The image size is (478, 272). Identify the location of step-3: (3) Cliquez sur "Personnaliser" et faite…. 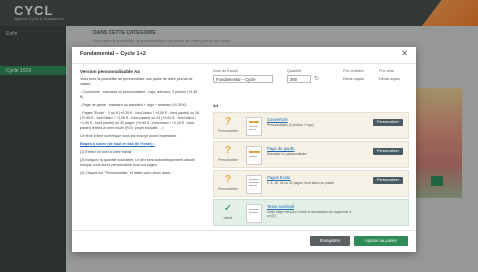
(126, 173).